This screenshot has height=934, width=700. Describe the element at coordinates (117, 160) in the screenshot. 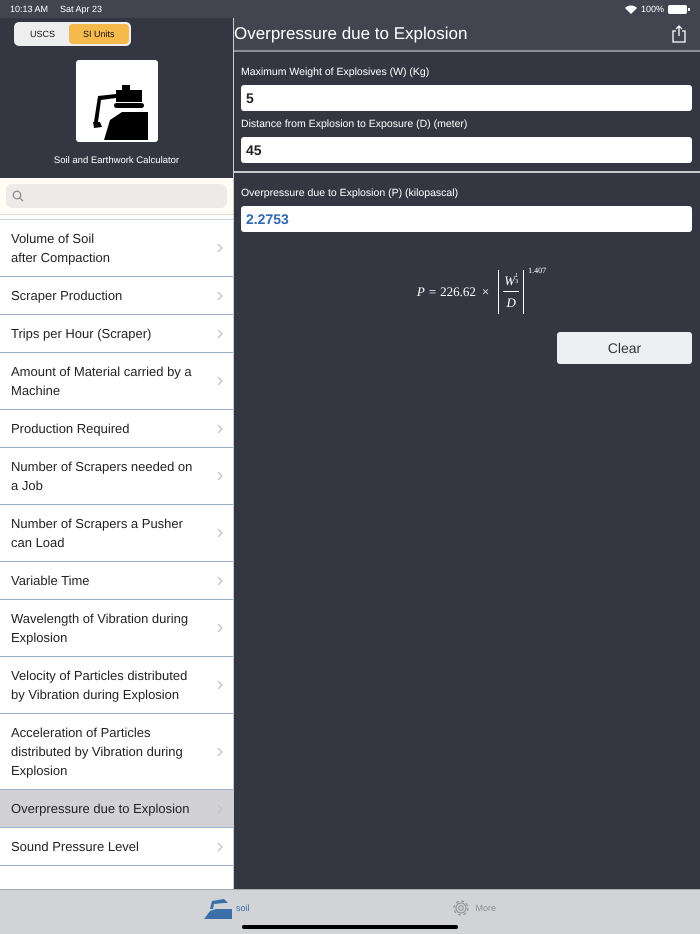

I see `app-name: Soil and Earthwork Calculator` at that location.